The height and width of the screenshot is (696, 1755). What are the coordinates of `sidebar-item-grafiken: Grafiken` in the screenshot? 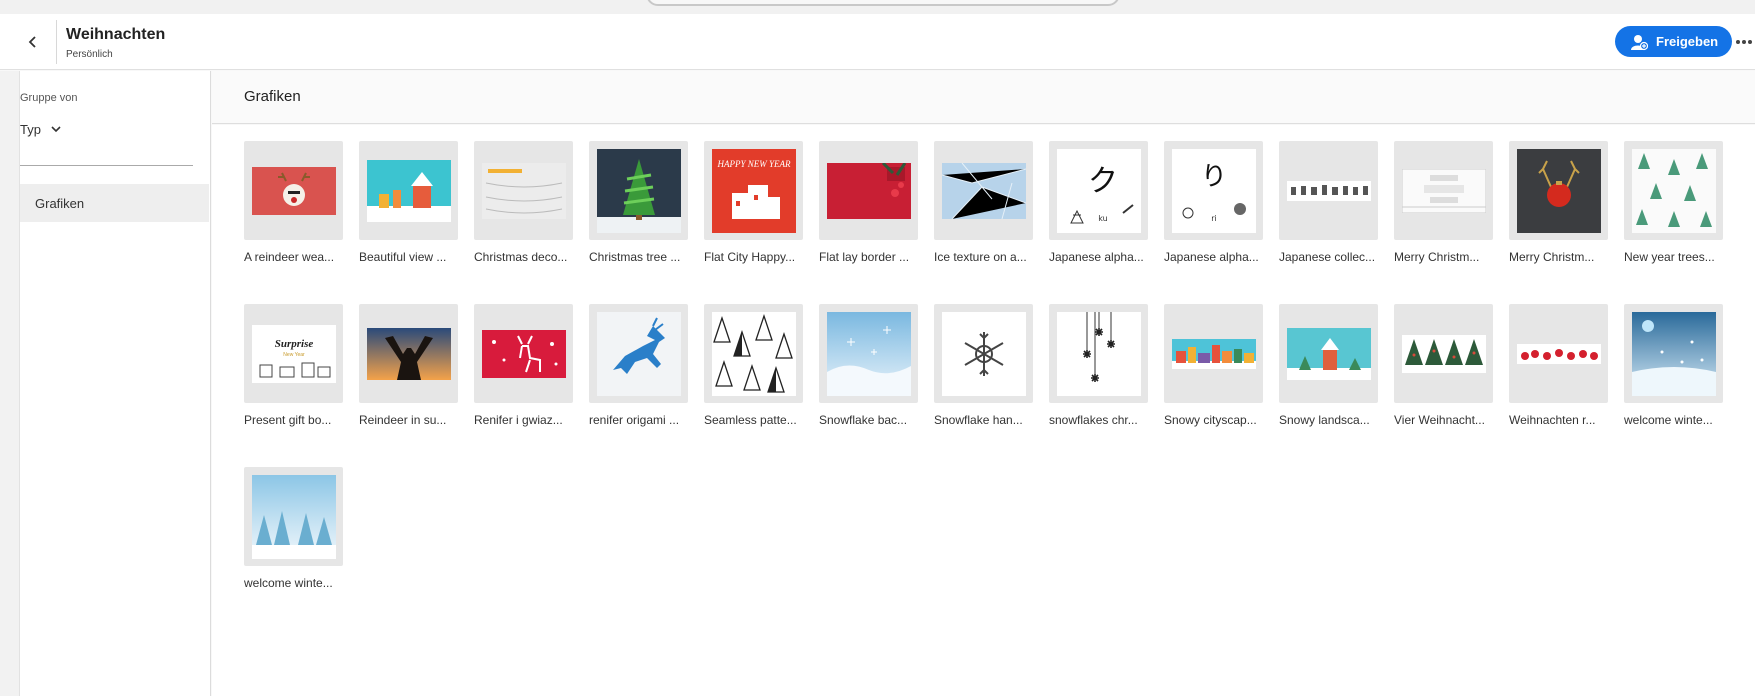 It's located at (114, 203).